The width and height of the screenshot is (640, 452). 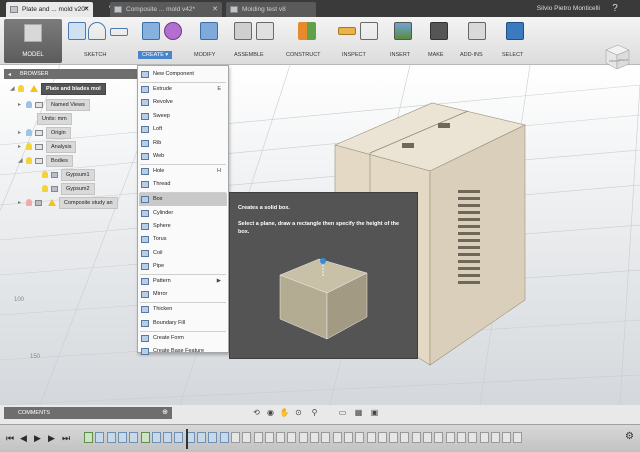 I want to click on insert-image-icon, so click(x=403, y=31).